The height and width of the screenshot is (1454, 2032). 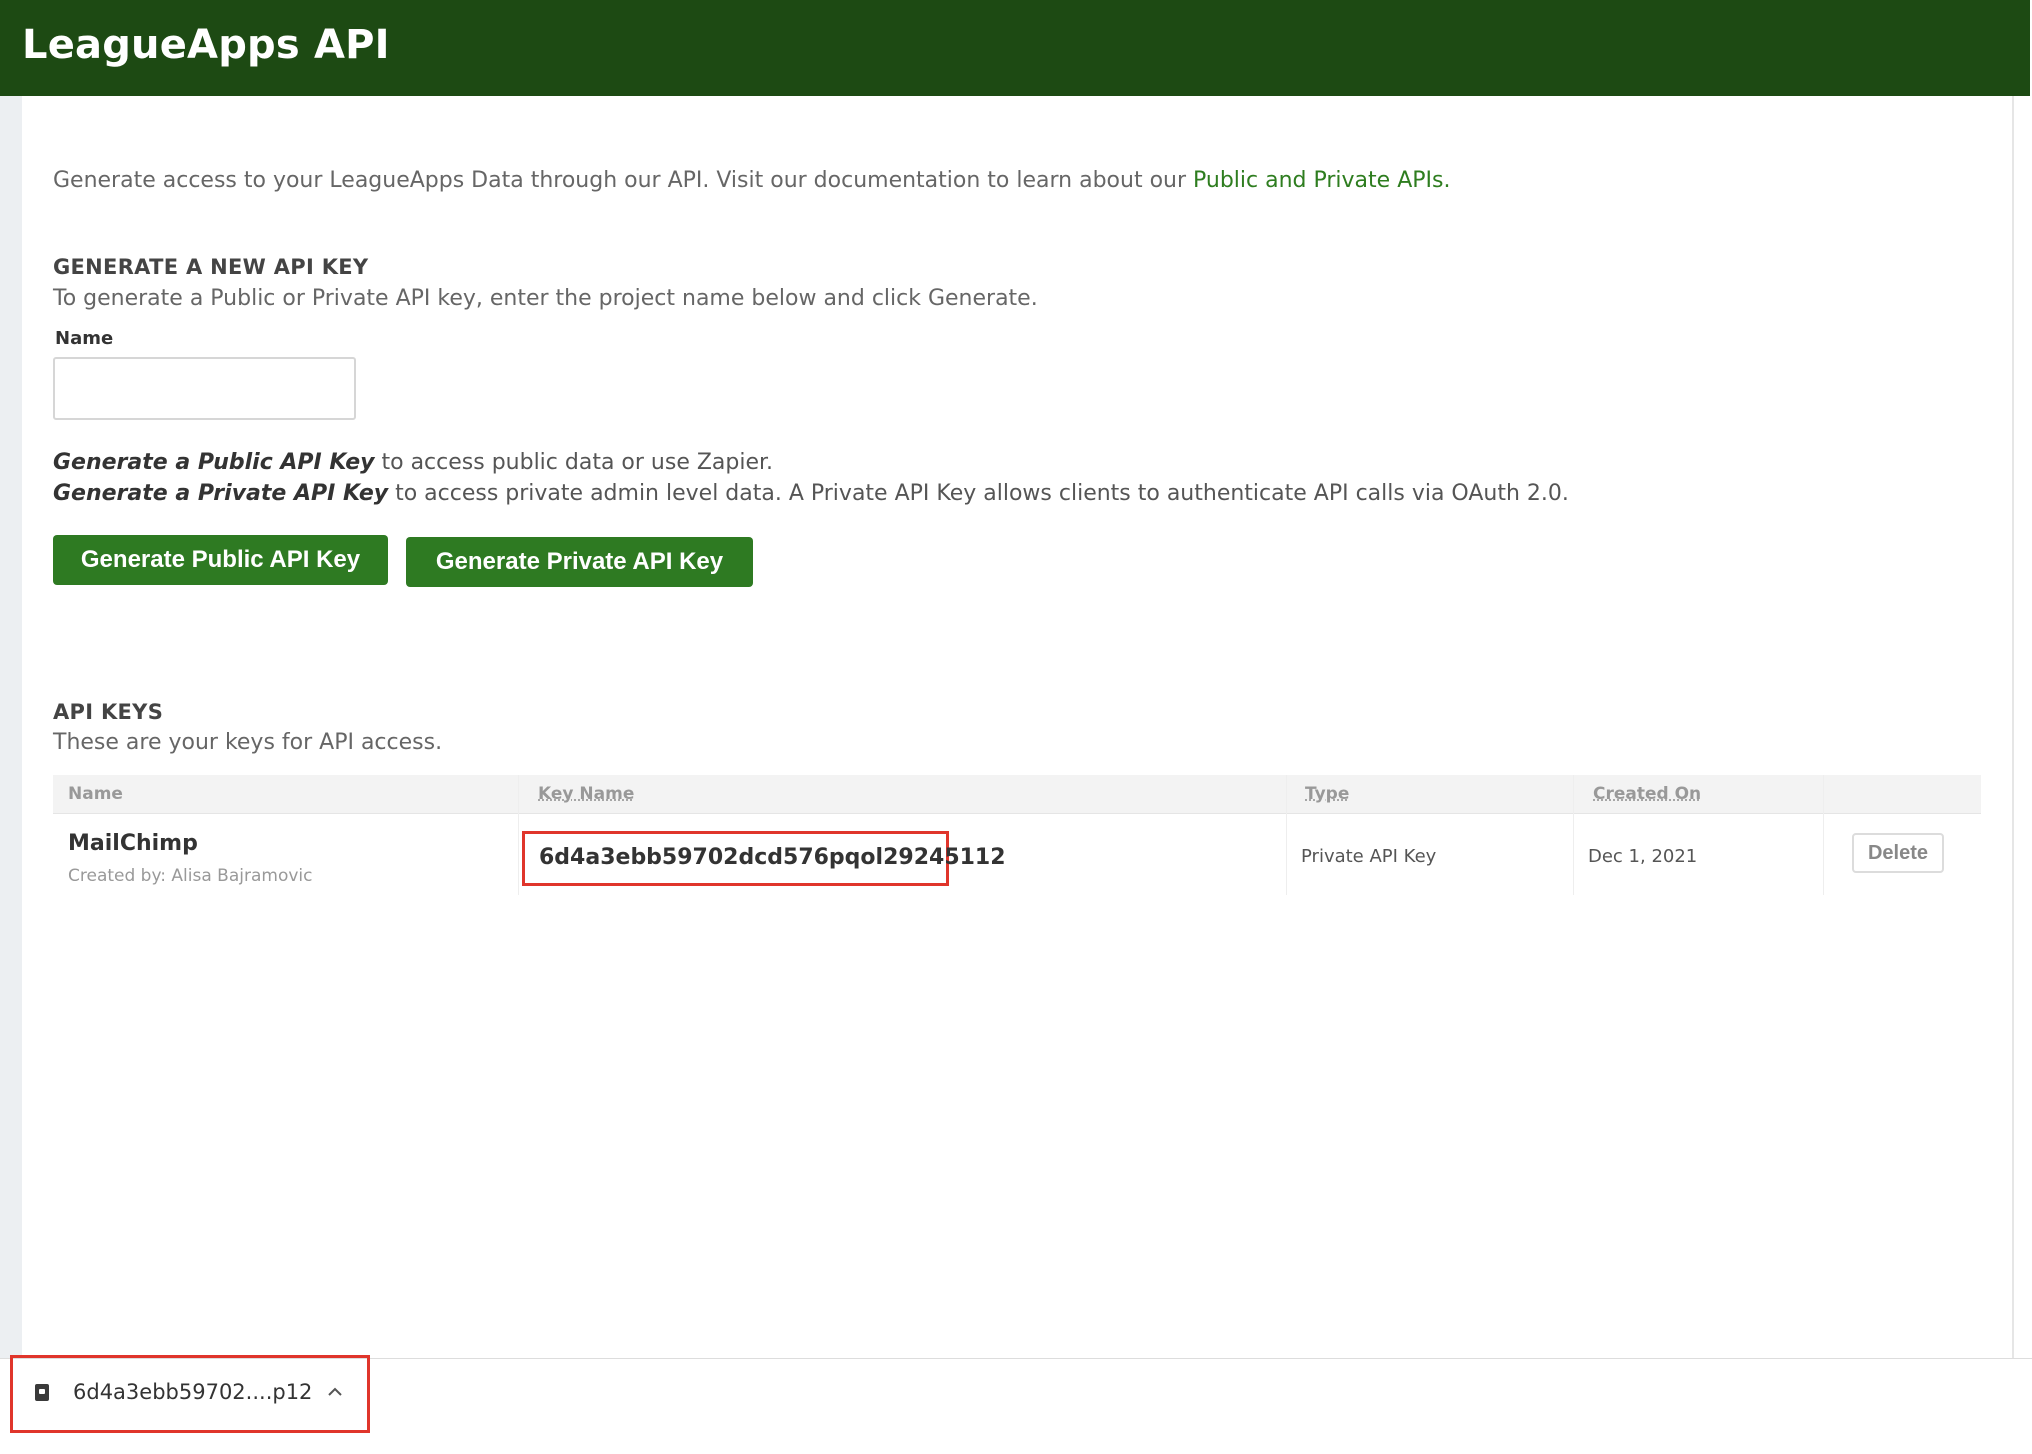 I want to click on key-name-value: 6d4a3ebb59702dcd576pqol29245112, so click(x=772, y=857).